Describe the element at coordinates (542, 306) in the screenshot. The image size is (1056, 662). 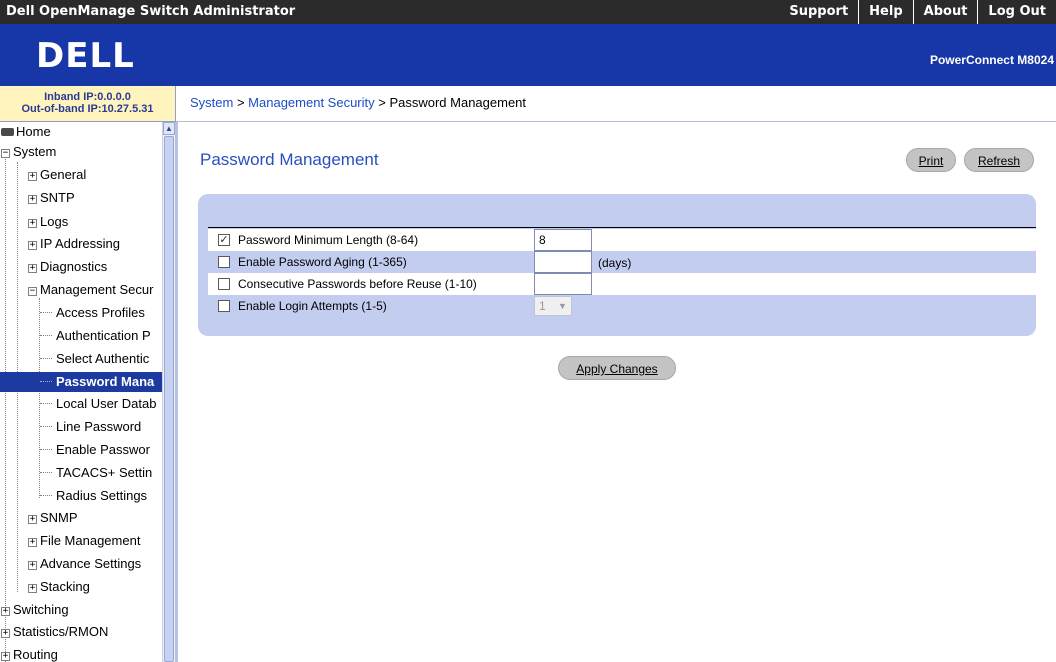
I see `login-attempts-value: 1` at that location.